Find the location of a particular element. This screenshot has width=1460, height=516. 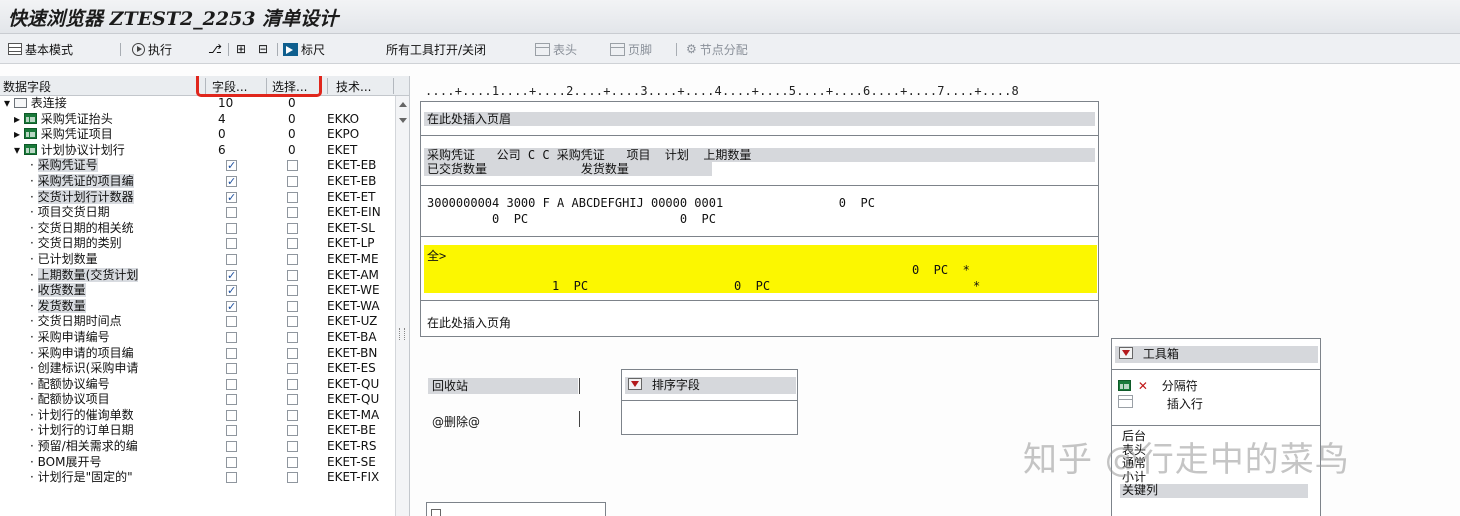

recycle-bin: 回收站 @删除@ is located at coordinates (502, 403).